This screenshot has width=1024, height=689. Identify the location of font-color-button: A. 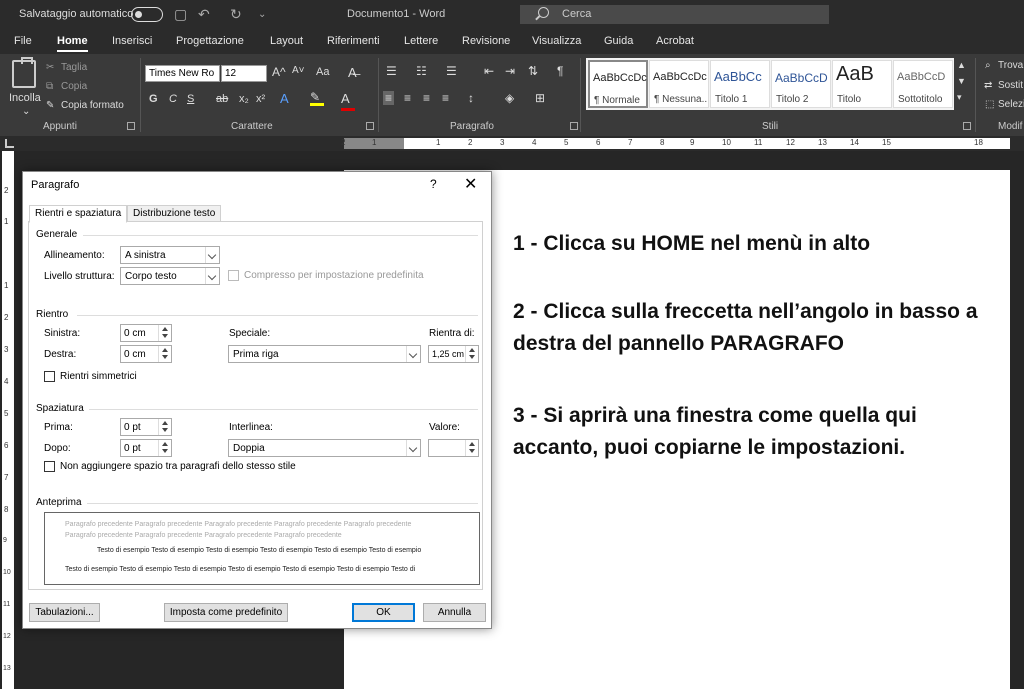
(348, 101).